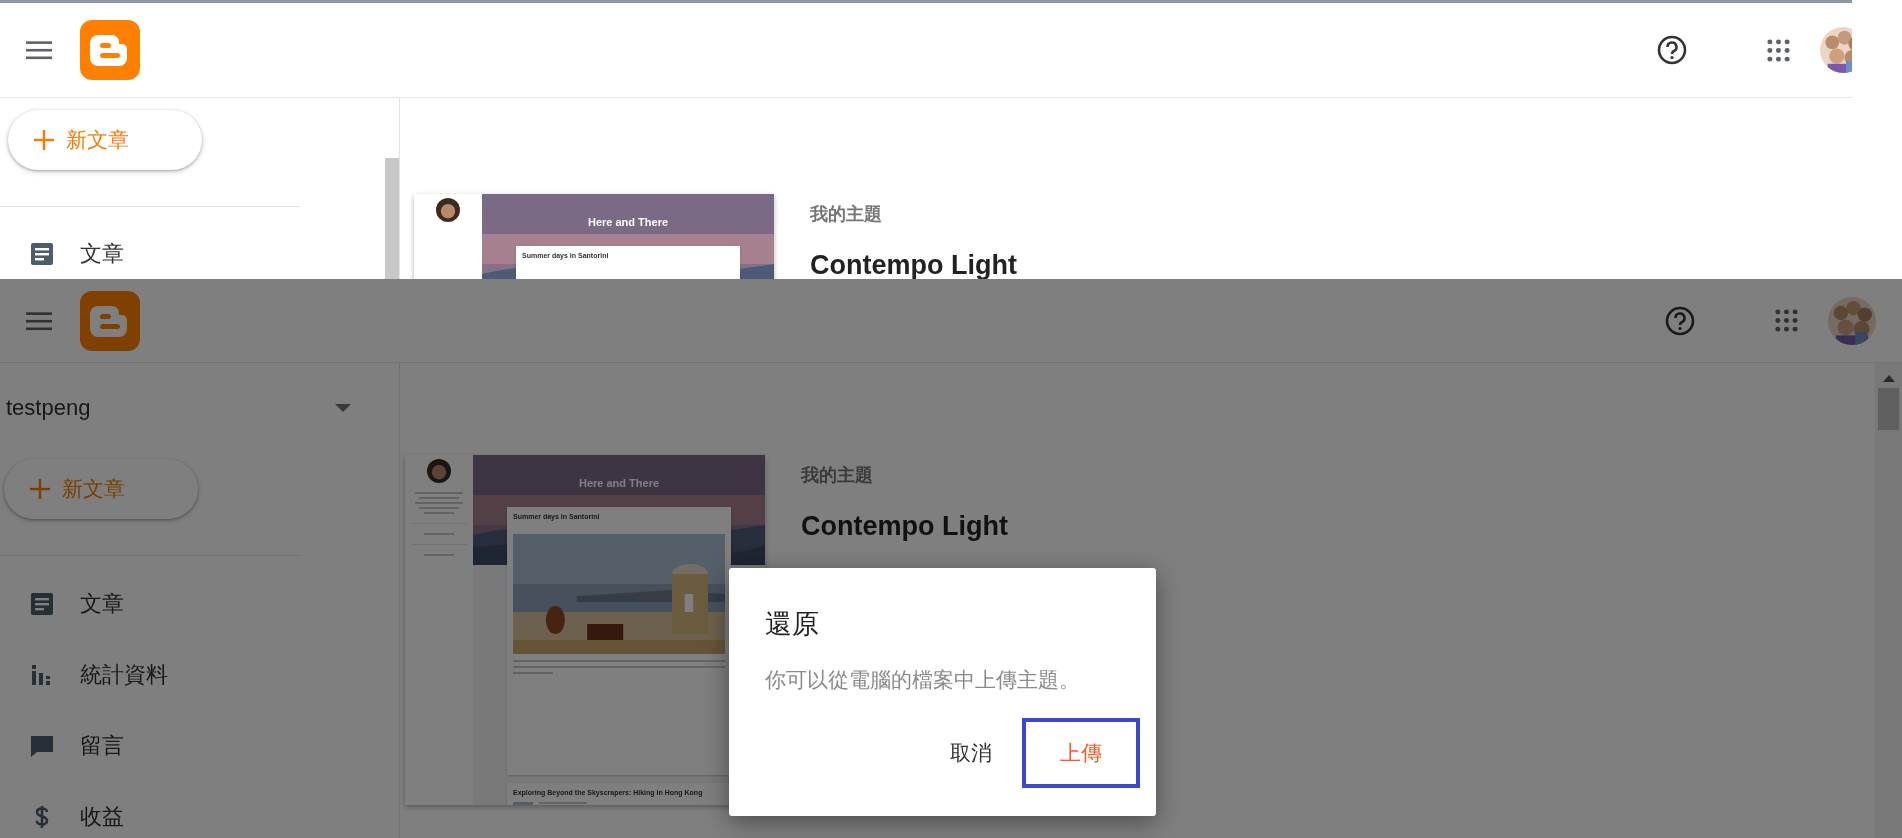 This screenshot has width=1902, height=838. What do you see at coordinates (971, 753) in the screenshot?
I see `cancel-button: 取消` at bounding box center [971, 753].